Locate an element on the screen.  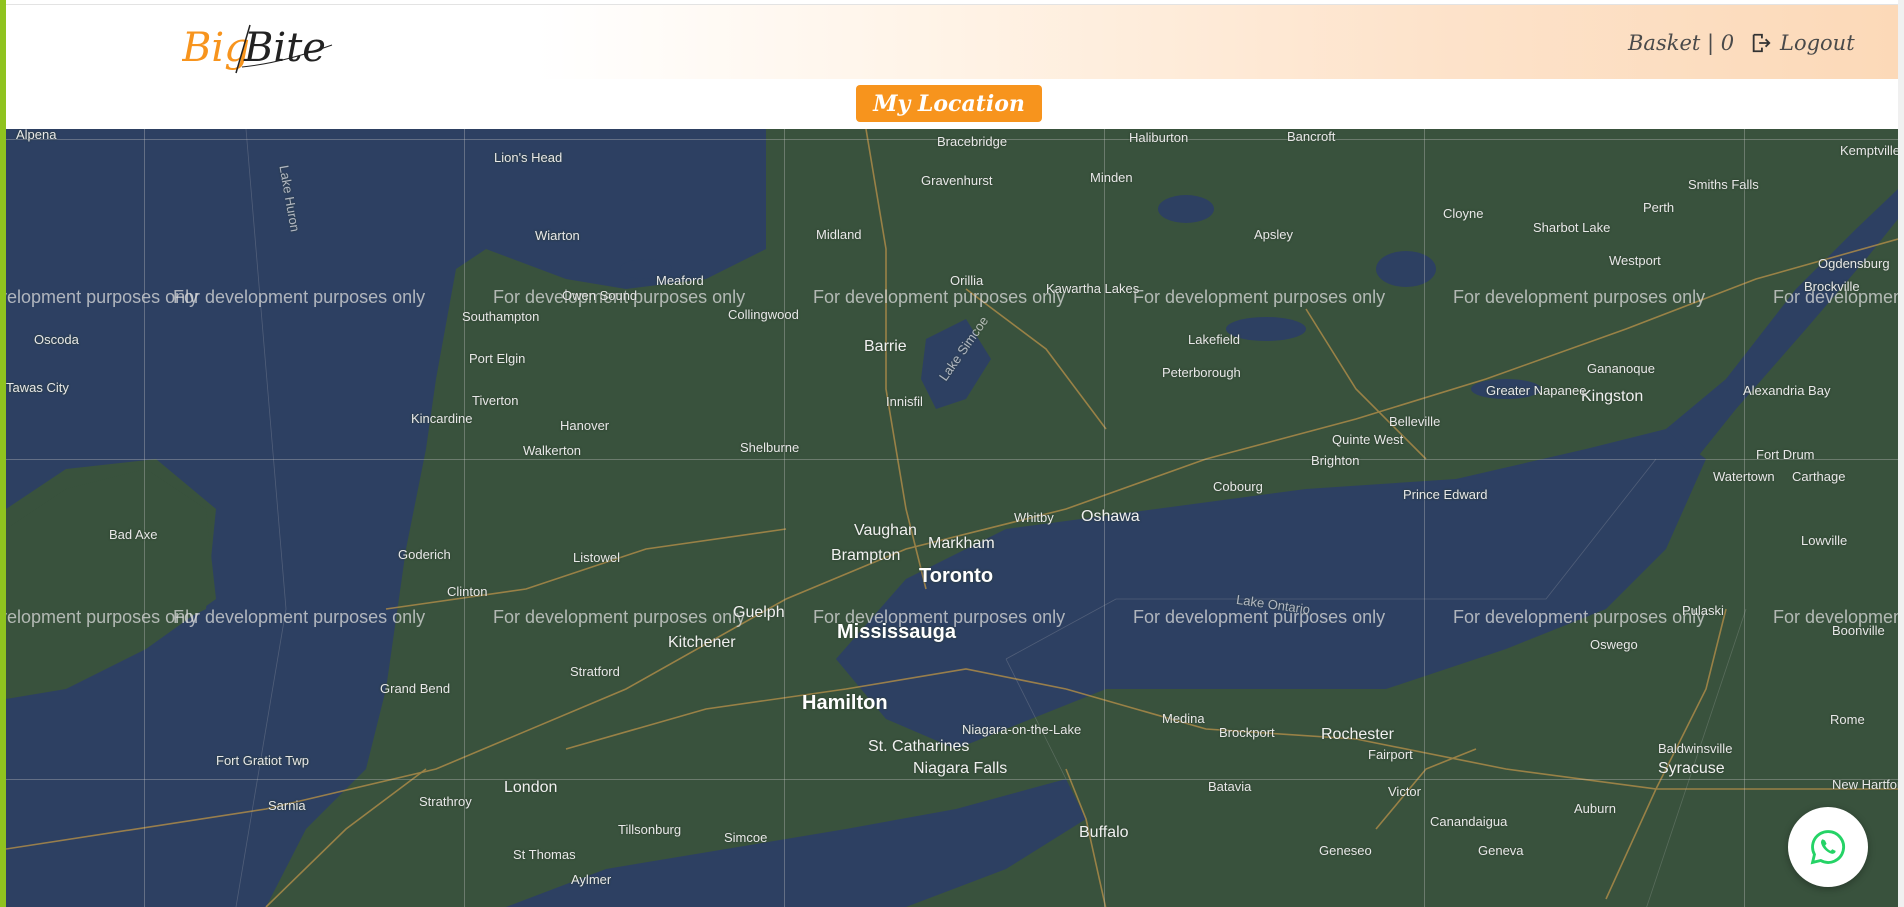
map-label: Lion's Head is located at coordinates (528, 157).